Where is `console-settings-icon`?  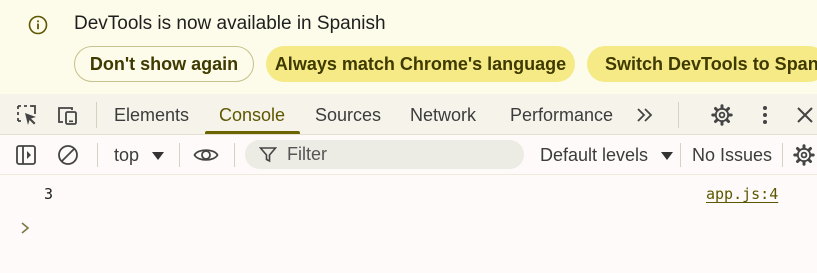
console-settings-icon is located at coordinates (804, 155).